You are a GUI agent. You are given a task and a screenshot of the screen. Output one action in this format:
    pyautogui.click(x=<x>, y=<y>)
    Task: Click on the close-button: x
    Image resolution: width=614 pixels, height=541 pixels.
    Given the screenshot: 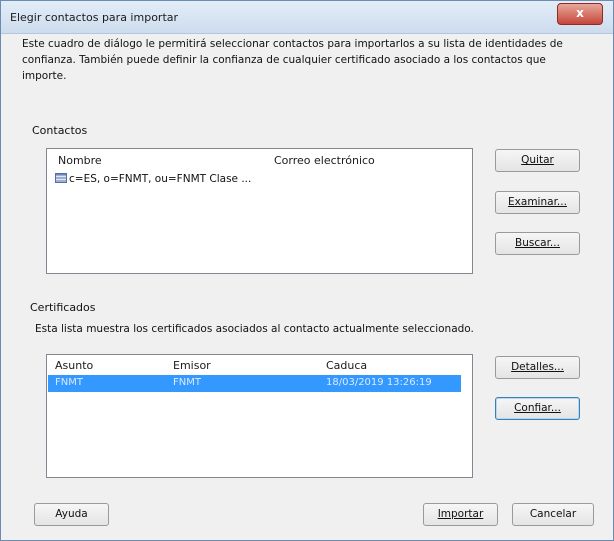 What is the action you would take?
    pyautogui.click(x=580, y=14)
    